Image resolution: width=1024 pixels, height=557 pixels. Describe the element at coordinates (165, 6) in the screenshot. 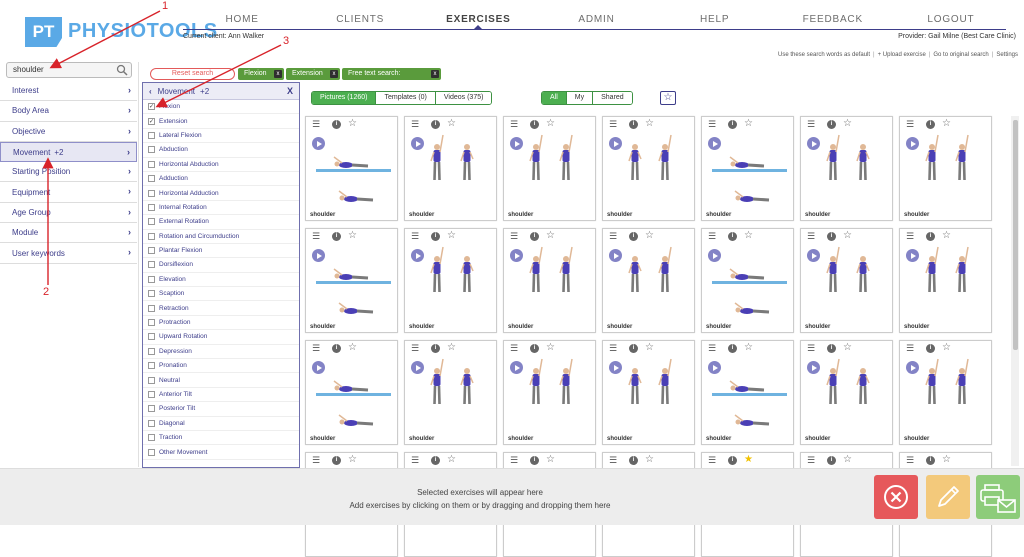

I see `annotation-number-1: 1` at that location.